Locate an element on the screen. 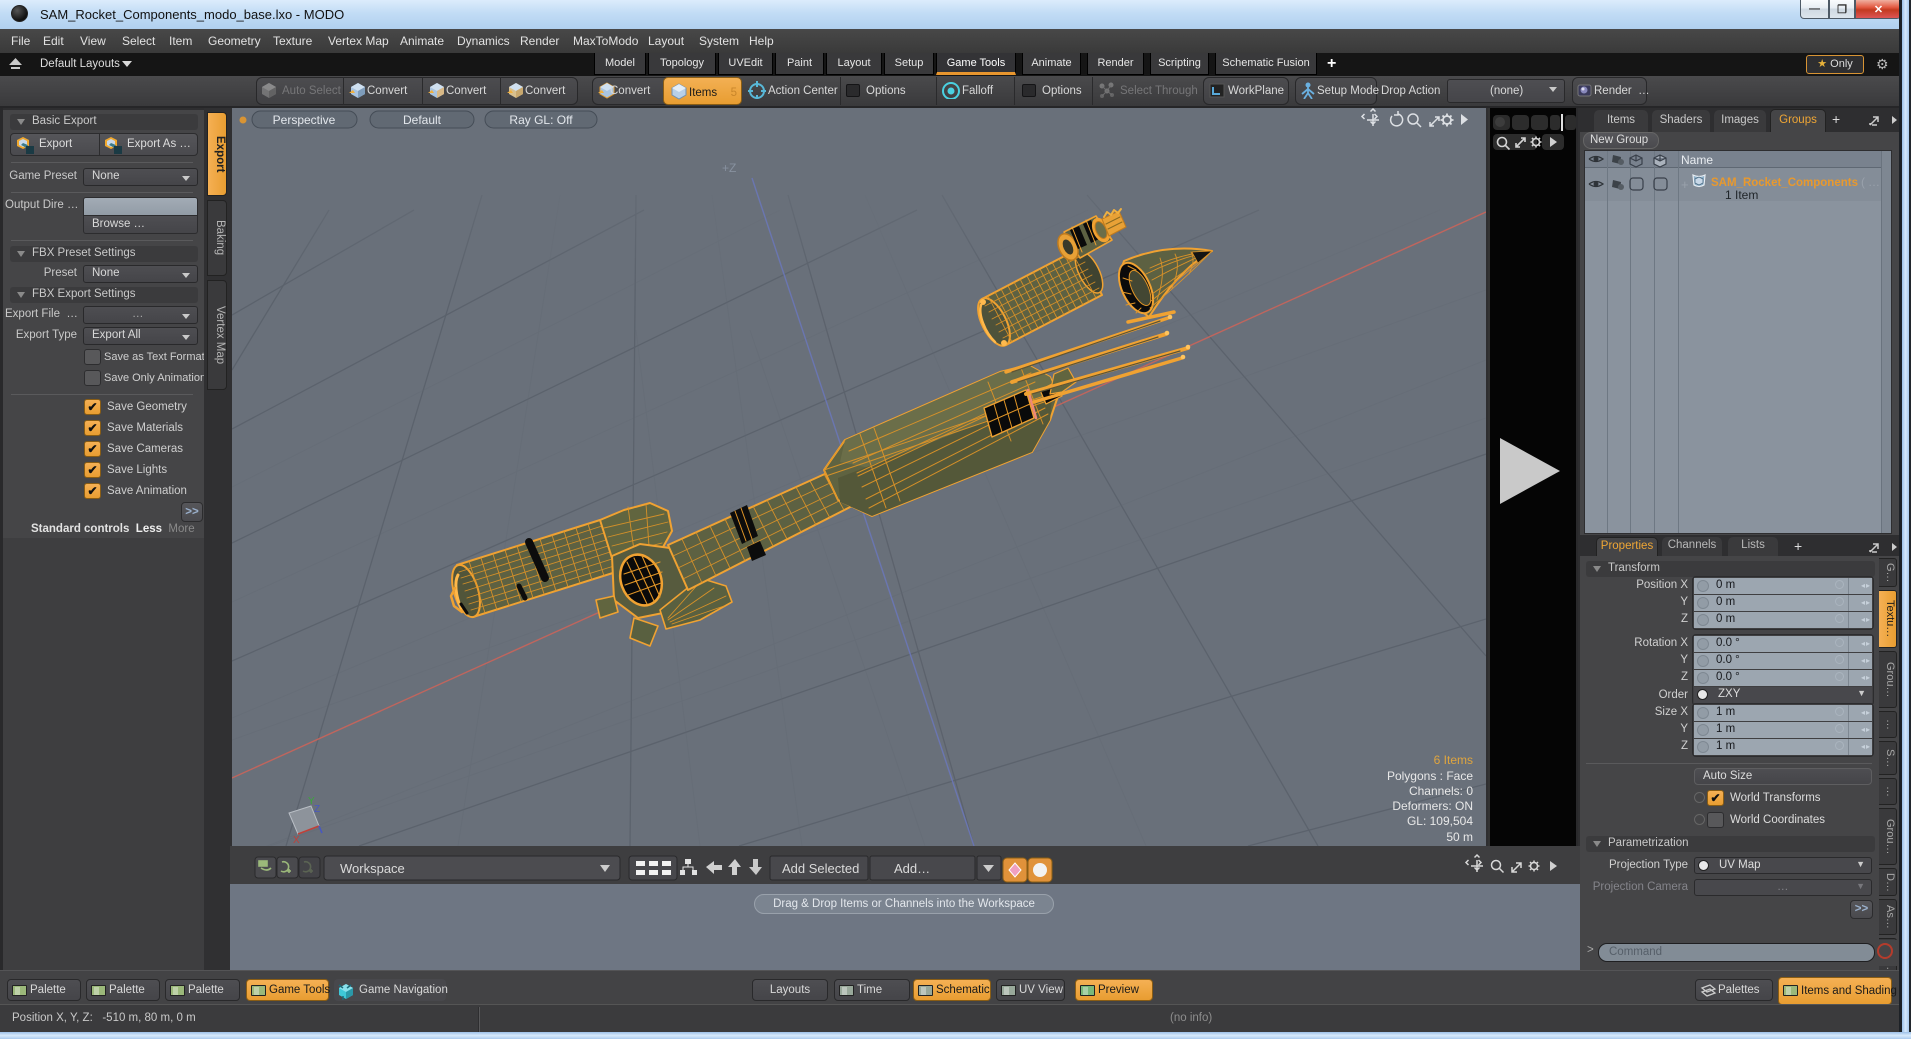 The image size is (1920, 1040). svg-text: +Z is located at coordinates (729, 168).